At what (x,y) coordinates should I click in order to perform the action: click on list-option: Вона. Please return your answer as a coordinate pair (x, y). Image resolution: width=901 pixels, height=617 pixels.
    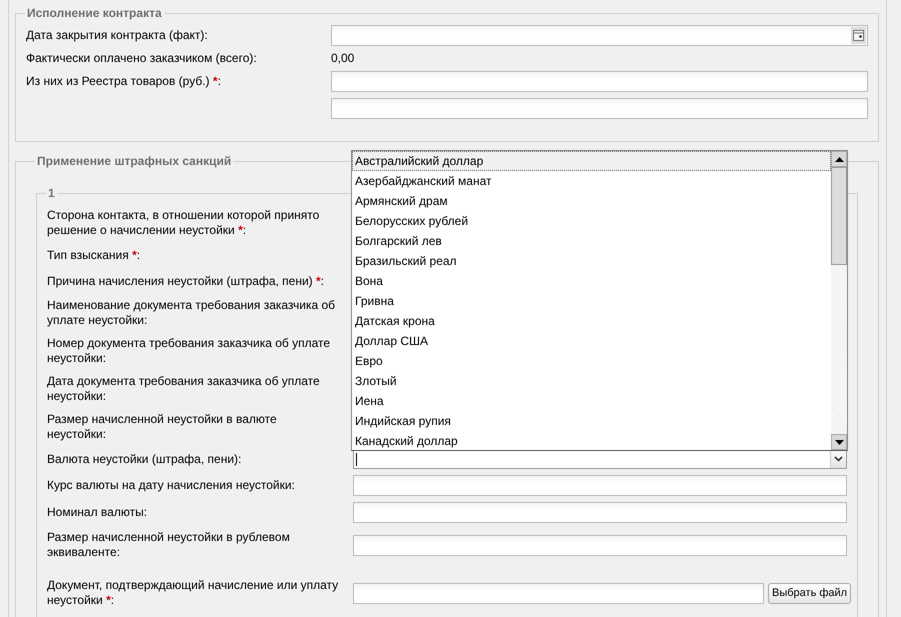
    Looking at the image, I should click on (591, 281).